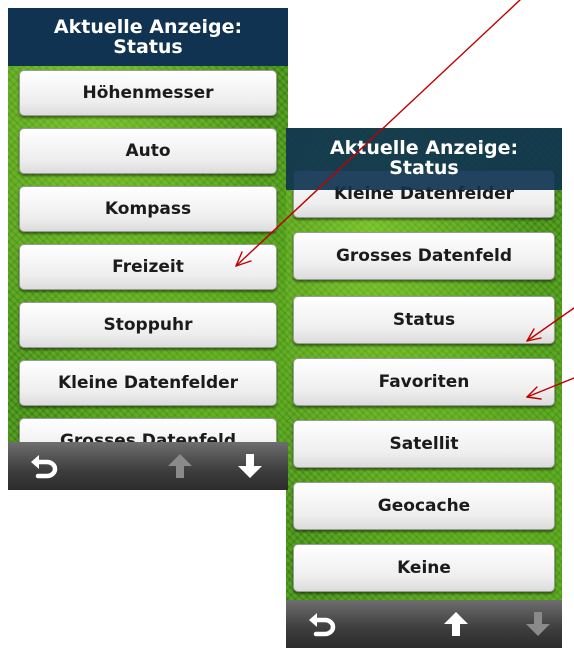 The image size is (574, 649). I want to click on option-status-button: Status, so click(424, 320).